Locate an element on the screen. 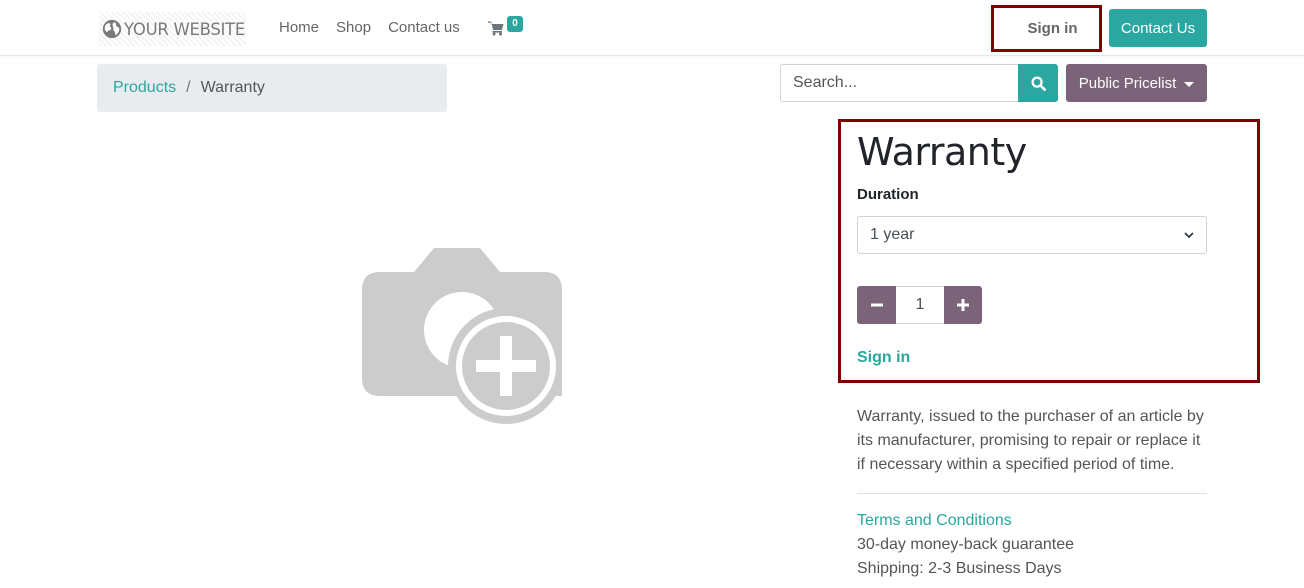  search-icon is located at coordinates (1038, 83).